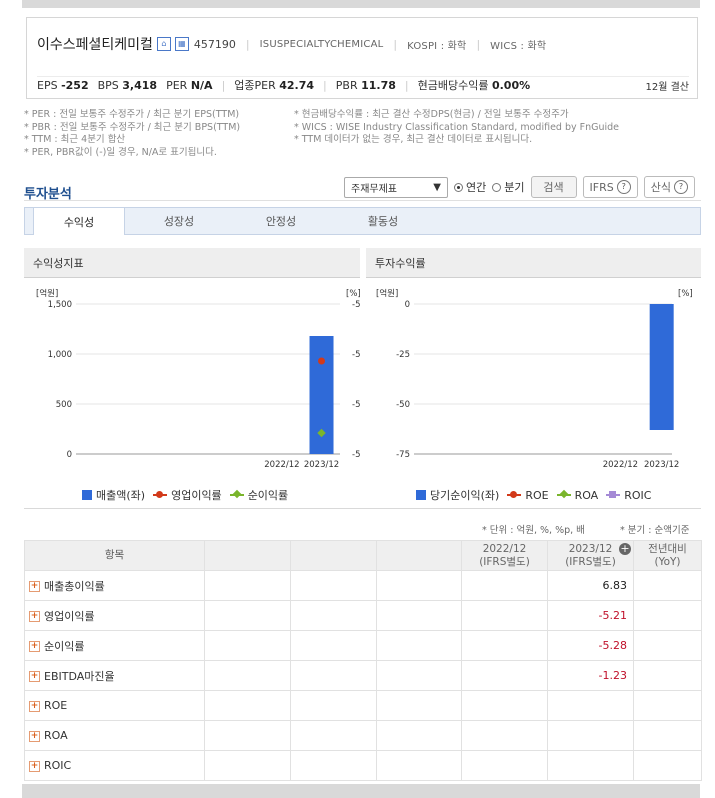 Image resolution: width=715 pixels, height=798 pixels. I want to click on row-label: + 순이익률, so click(114, 645).